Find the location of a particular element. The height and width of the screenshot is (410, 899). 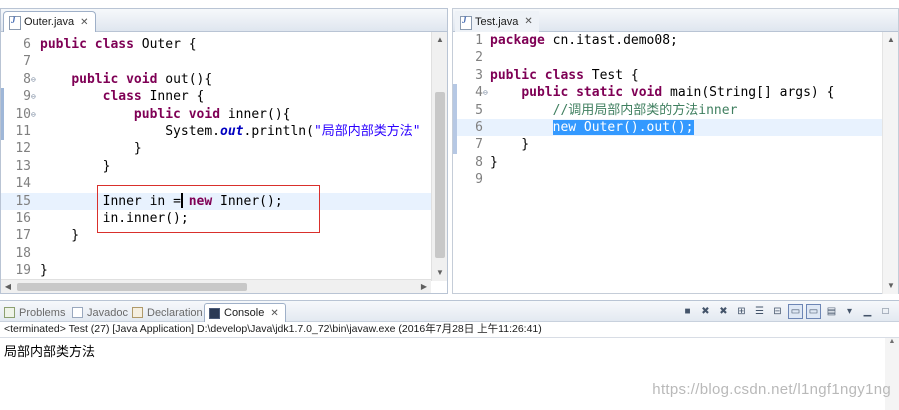

console-icon is located at coordinates (214, 313).